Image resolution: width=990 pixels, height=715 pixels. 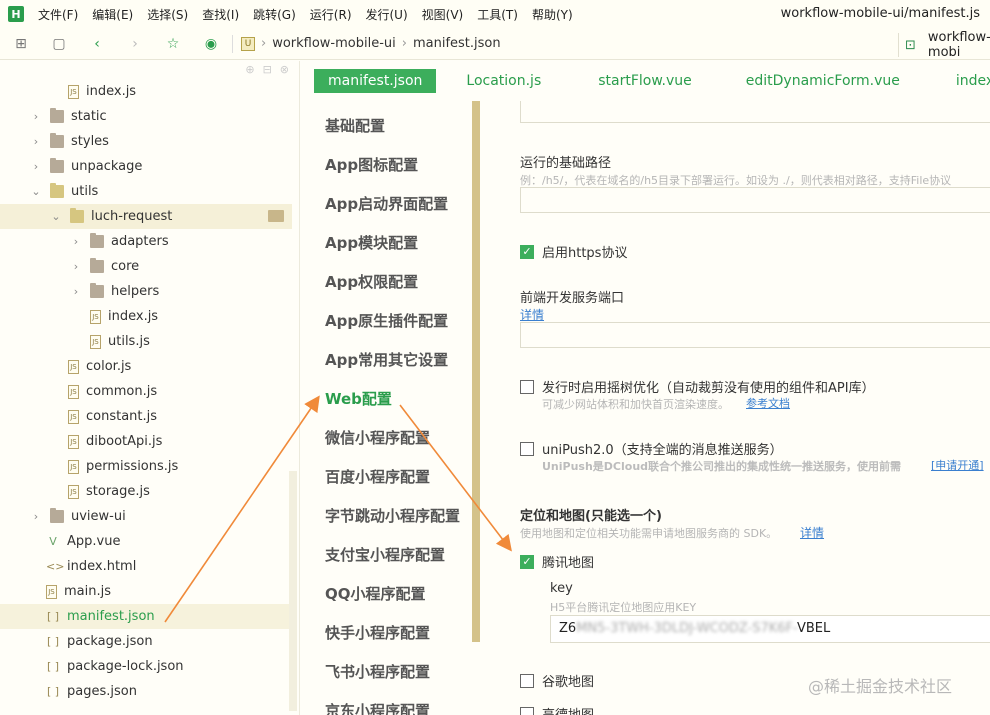 What do you see at coordinates (146, 216) in the screenshot?
I see `tree-item-folder: ⌄ luch-request` at bounding box center [146, 216].